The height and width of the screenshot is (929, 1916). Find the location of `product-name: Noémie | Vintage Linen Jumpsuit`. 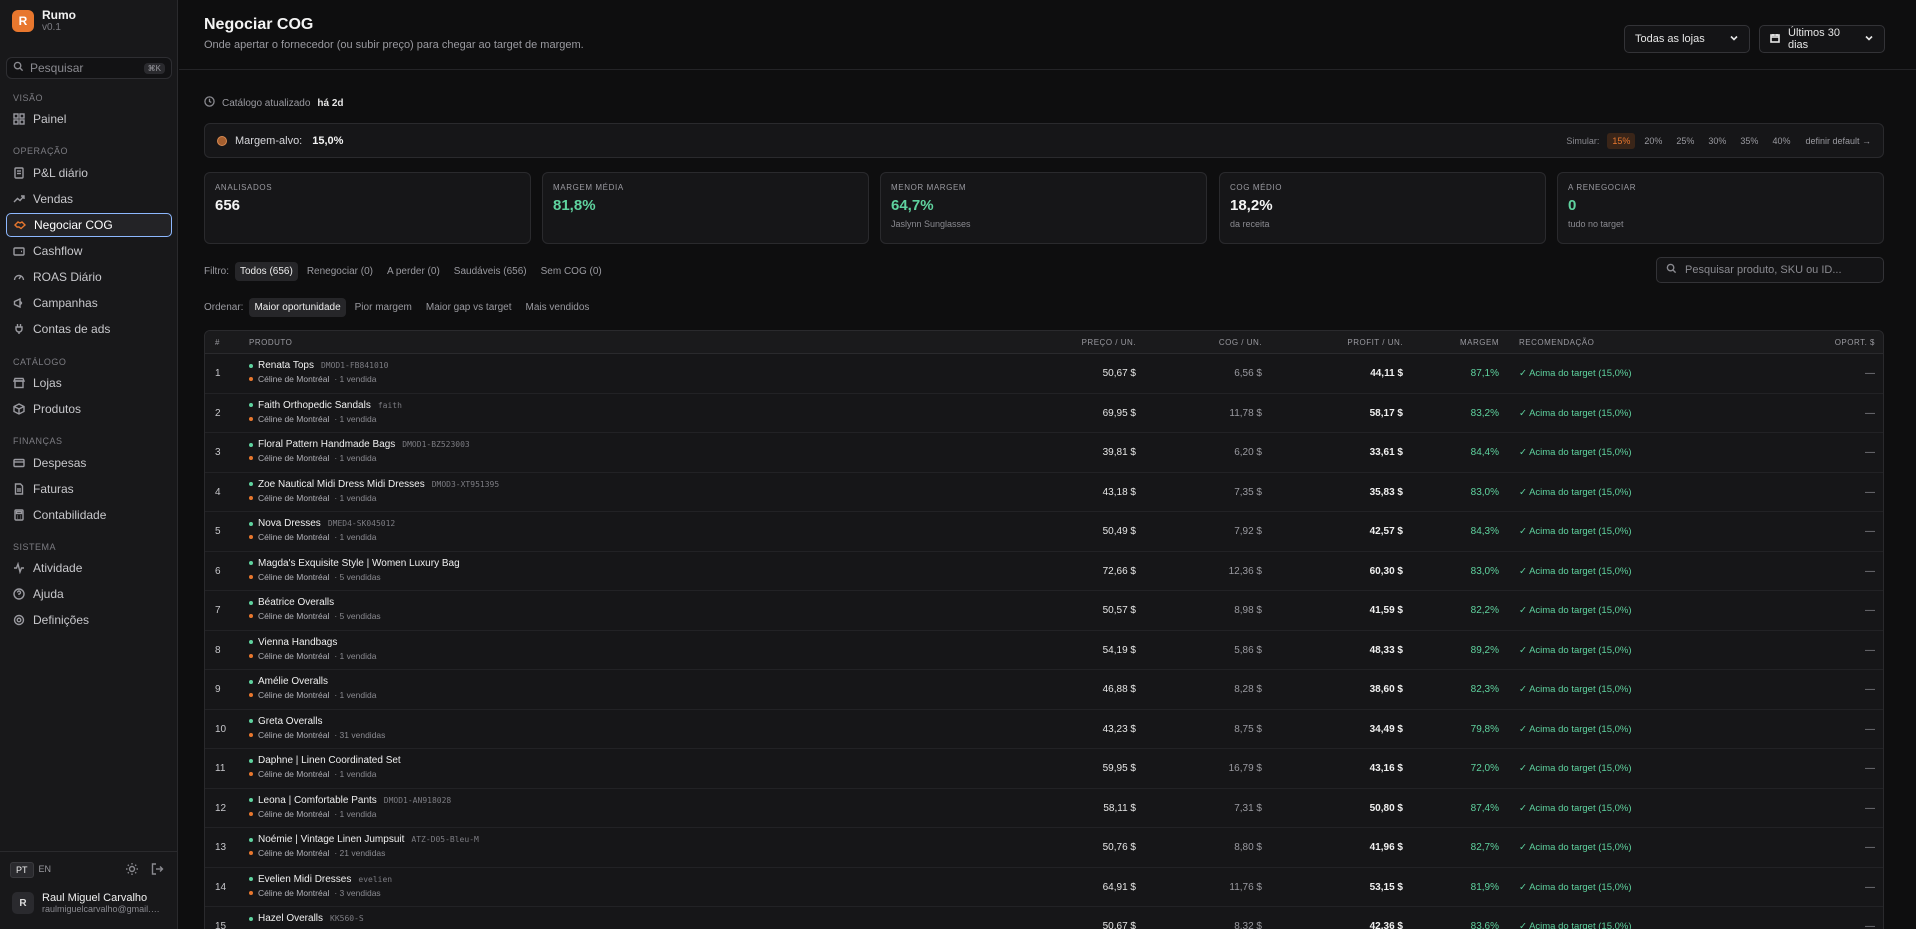

product-name: Noémie | Vintage Linen Jumpsuit is located at coordinates (331, 839).